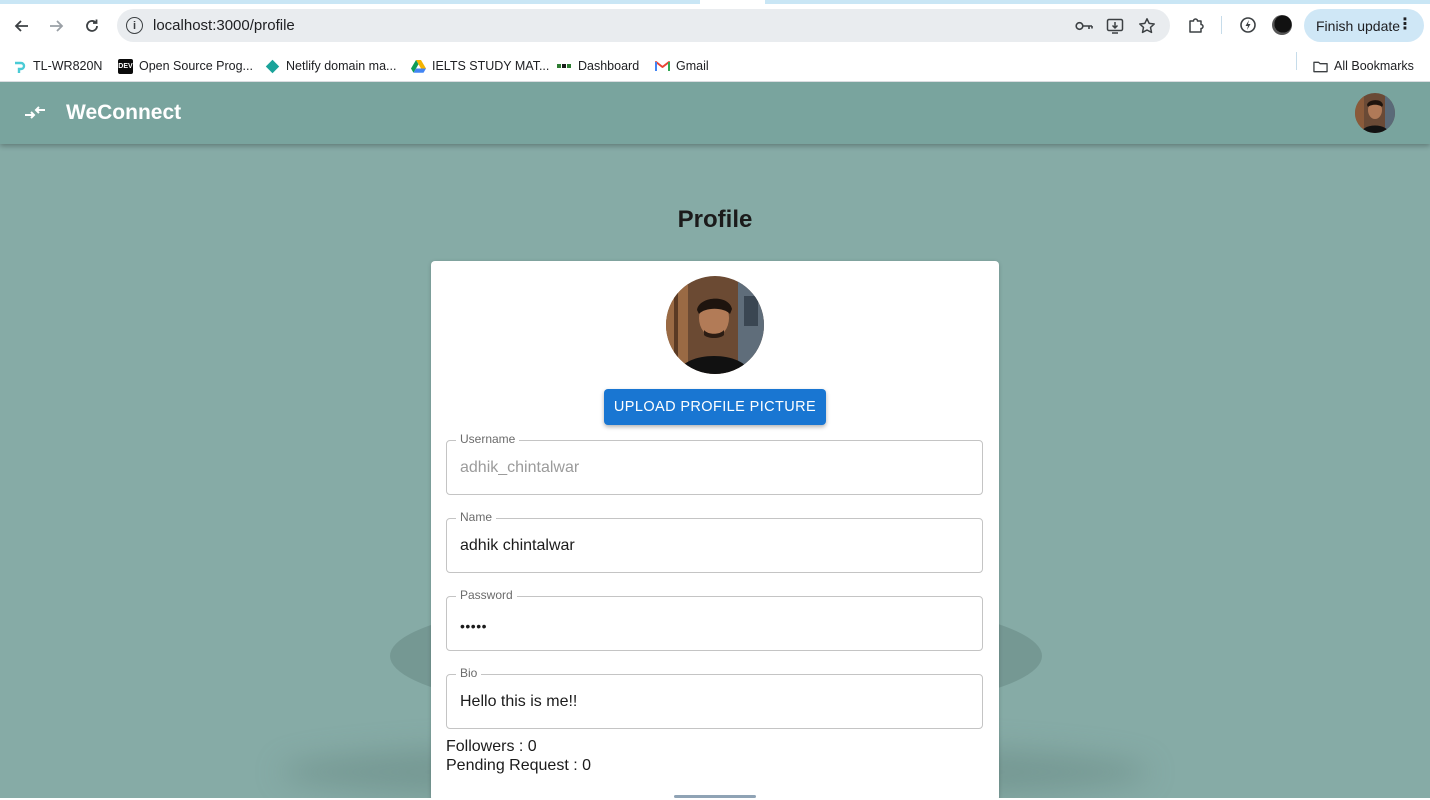  Describe the element at coordinates (1147, 26) in the screenshot. I see `bookmark-star-icon` at that location.